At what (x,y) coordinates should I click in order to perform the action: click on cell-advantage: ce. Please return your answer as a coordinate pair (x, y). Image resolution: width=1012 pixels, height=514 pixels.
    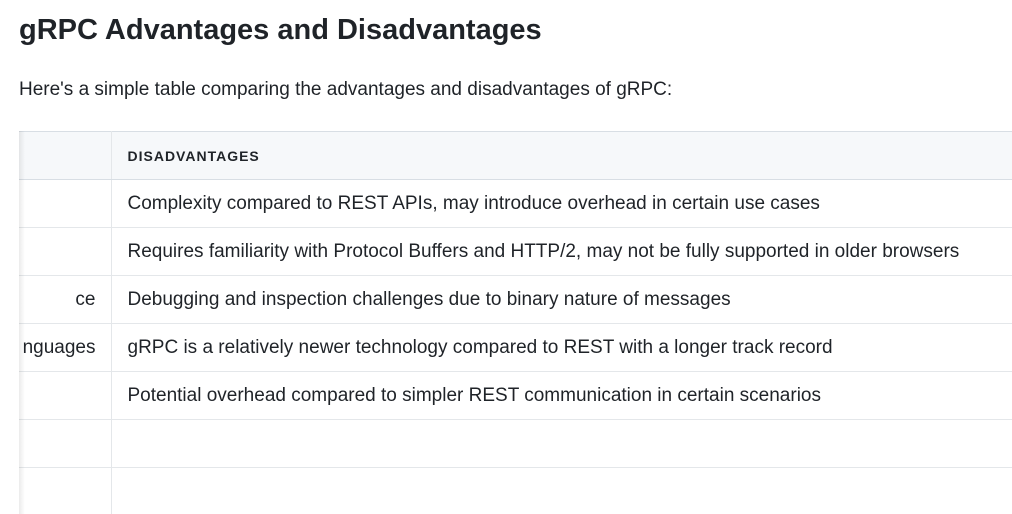
    Looking at the image, I should click on (65, 299).